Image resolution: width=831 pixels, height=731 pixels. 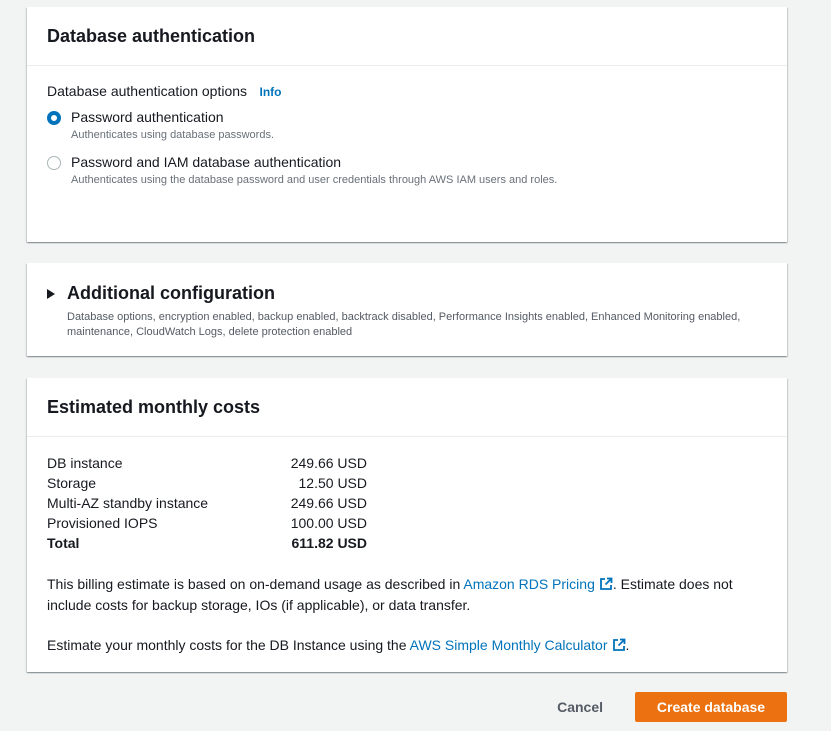 I want to click on cancel-button: Cancel, so click(x=580, y=707).